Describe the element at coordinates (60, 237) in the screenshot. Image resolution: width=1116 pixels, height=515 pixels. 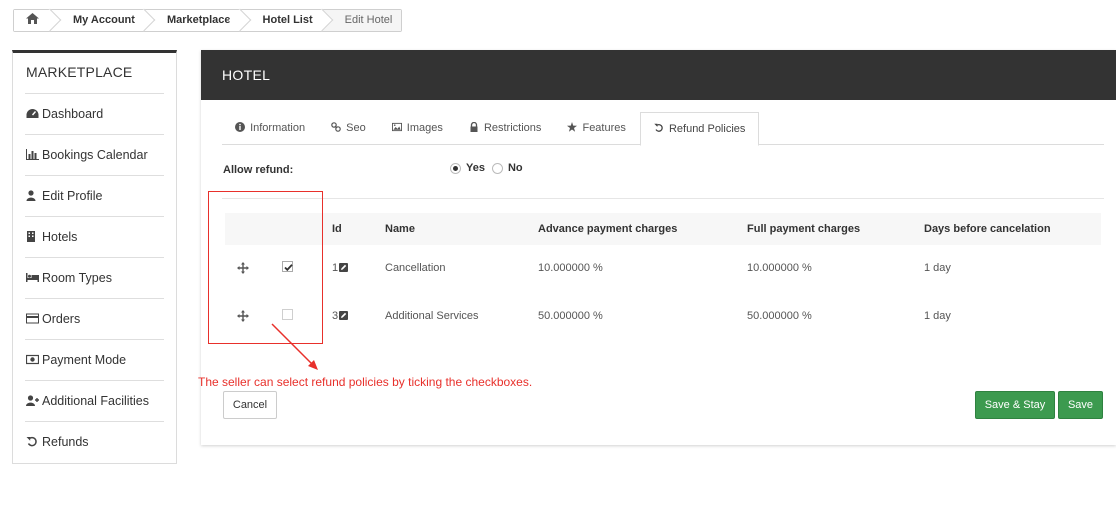
I see `sidebar-item-label: Hotels` at that location.